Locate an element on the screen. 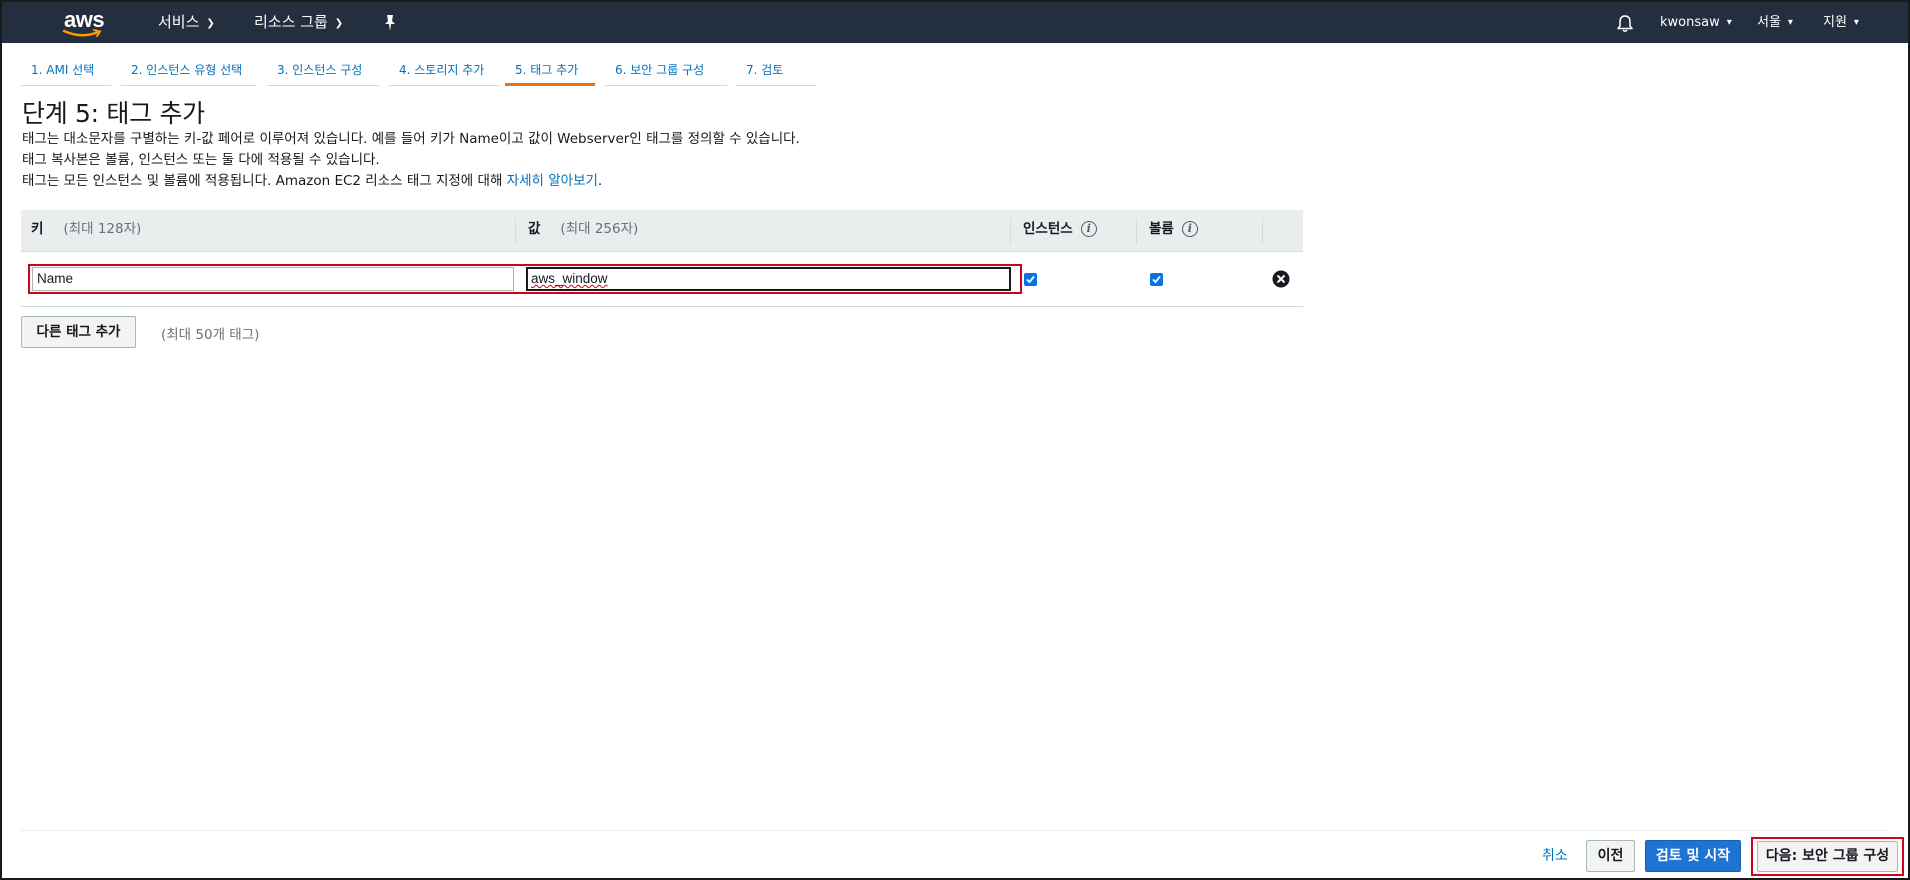  tab-add-tags: 5. 태그 추가 is located at coordinates (550, 71).